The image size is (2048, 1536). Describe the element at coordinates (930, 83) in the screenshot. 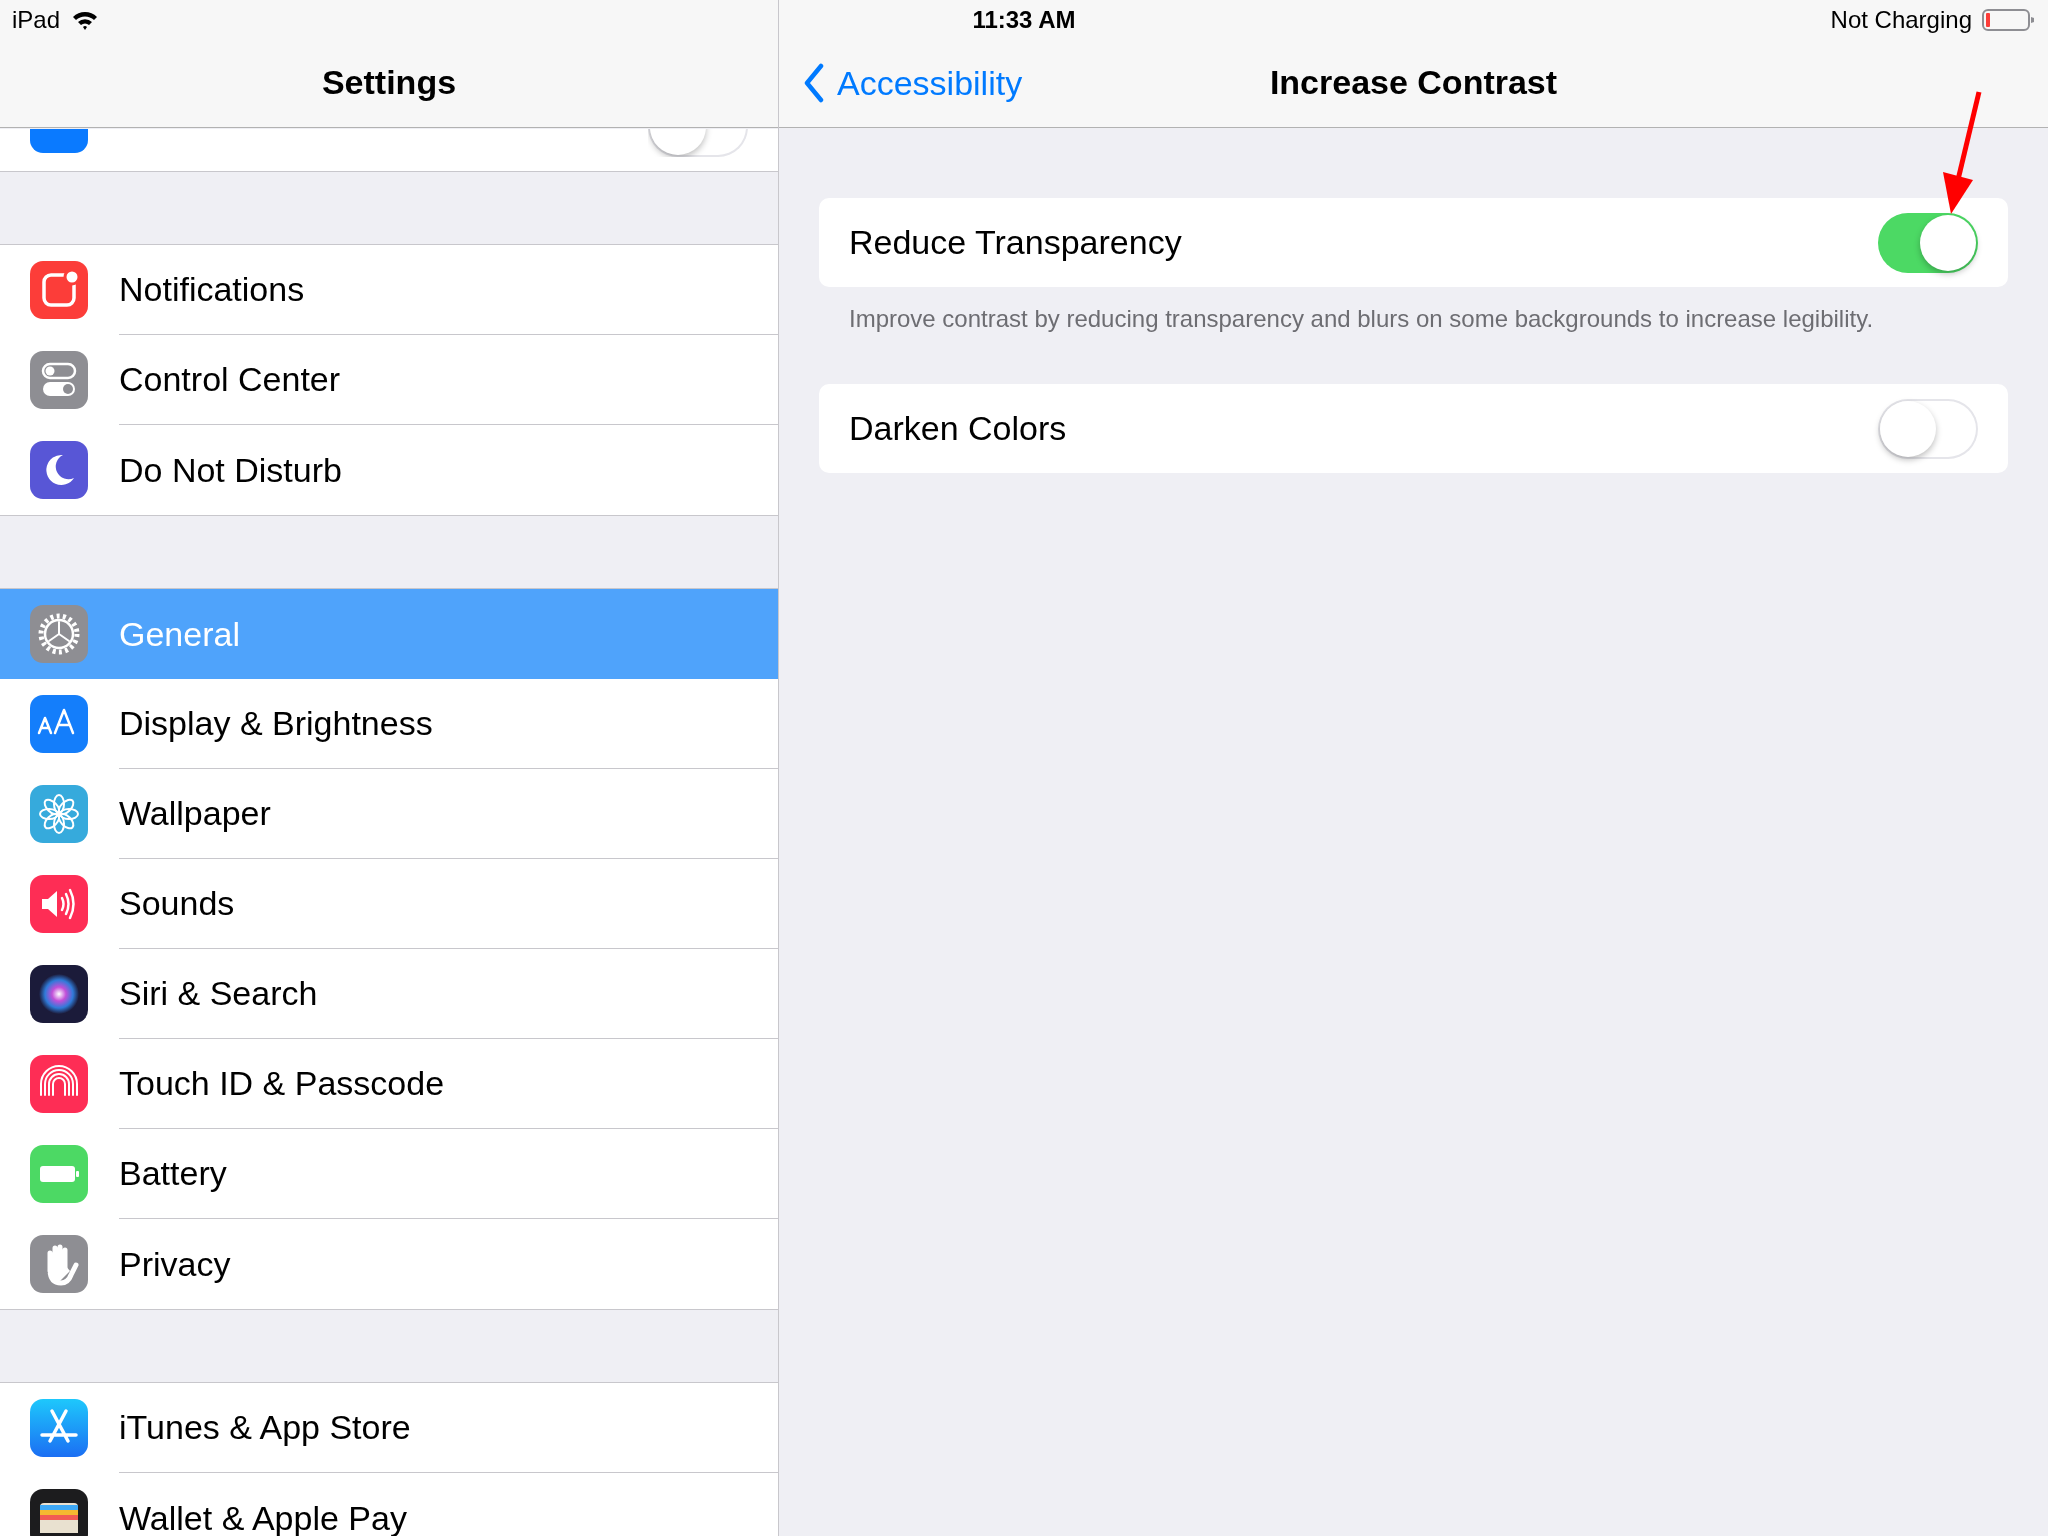

I see `back-label: Accessibility` at that location.